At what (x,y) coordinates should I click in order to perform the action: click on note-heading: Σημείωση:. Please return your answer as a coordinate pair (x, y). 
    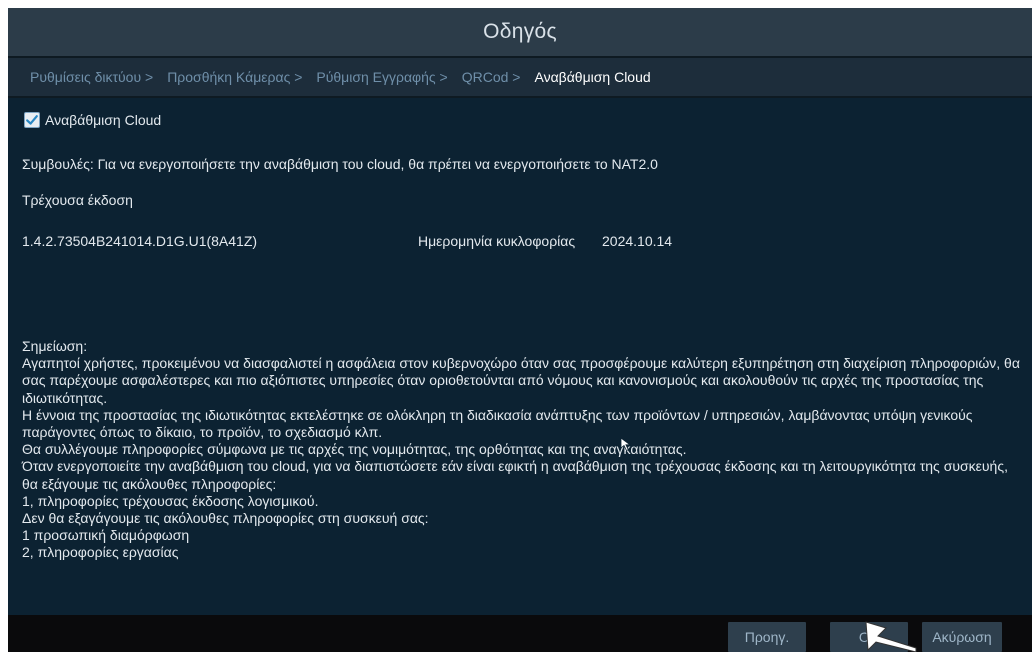
    Looking at the image, I should click on (55, 346).